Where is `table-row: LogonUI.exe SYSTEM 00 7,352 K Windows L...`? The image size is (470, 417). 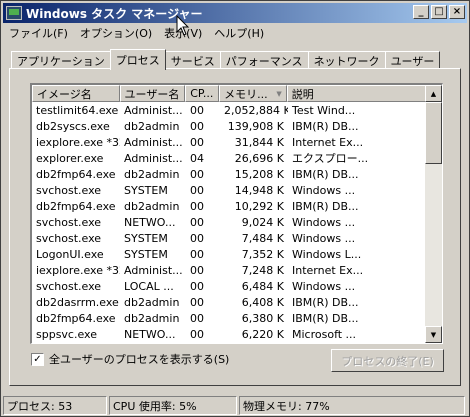
table-row: LogonUI.exe SYSTEM 00 7,352 K Windows L... is located at coordinates (230, 254).